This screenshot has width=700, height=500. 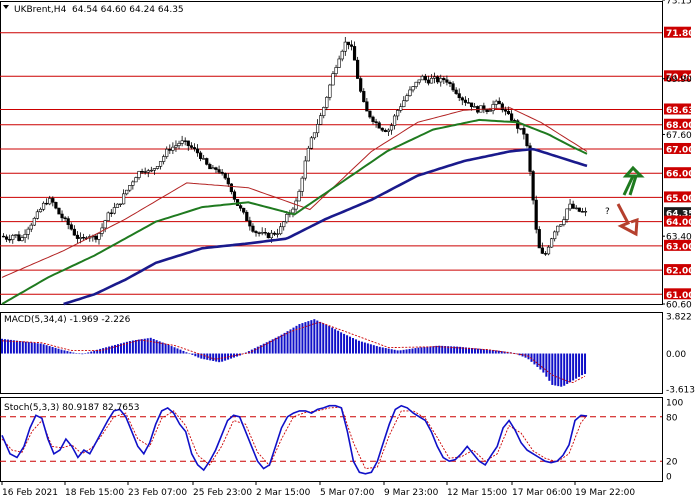 What do you see at coordinates (680, 126) in the screenshot?
I see `level-label: 68.00` at bounding box center [680, 126].